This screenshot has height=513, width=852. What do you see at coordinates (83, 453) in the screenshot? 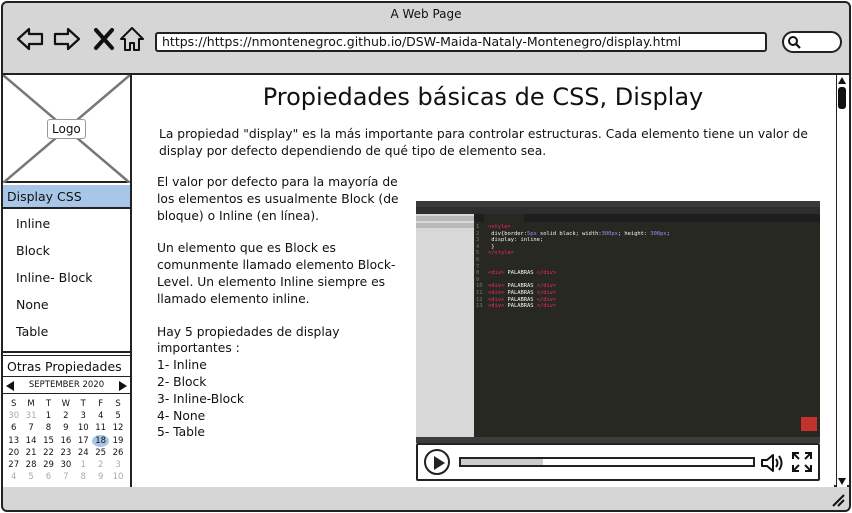
I see `calendar-day: 24` at bounding box center [83, 453].